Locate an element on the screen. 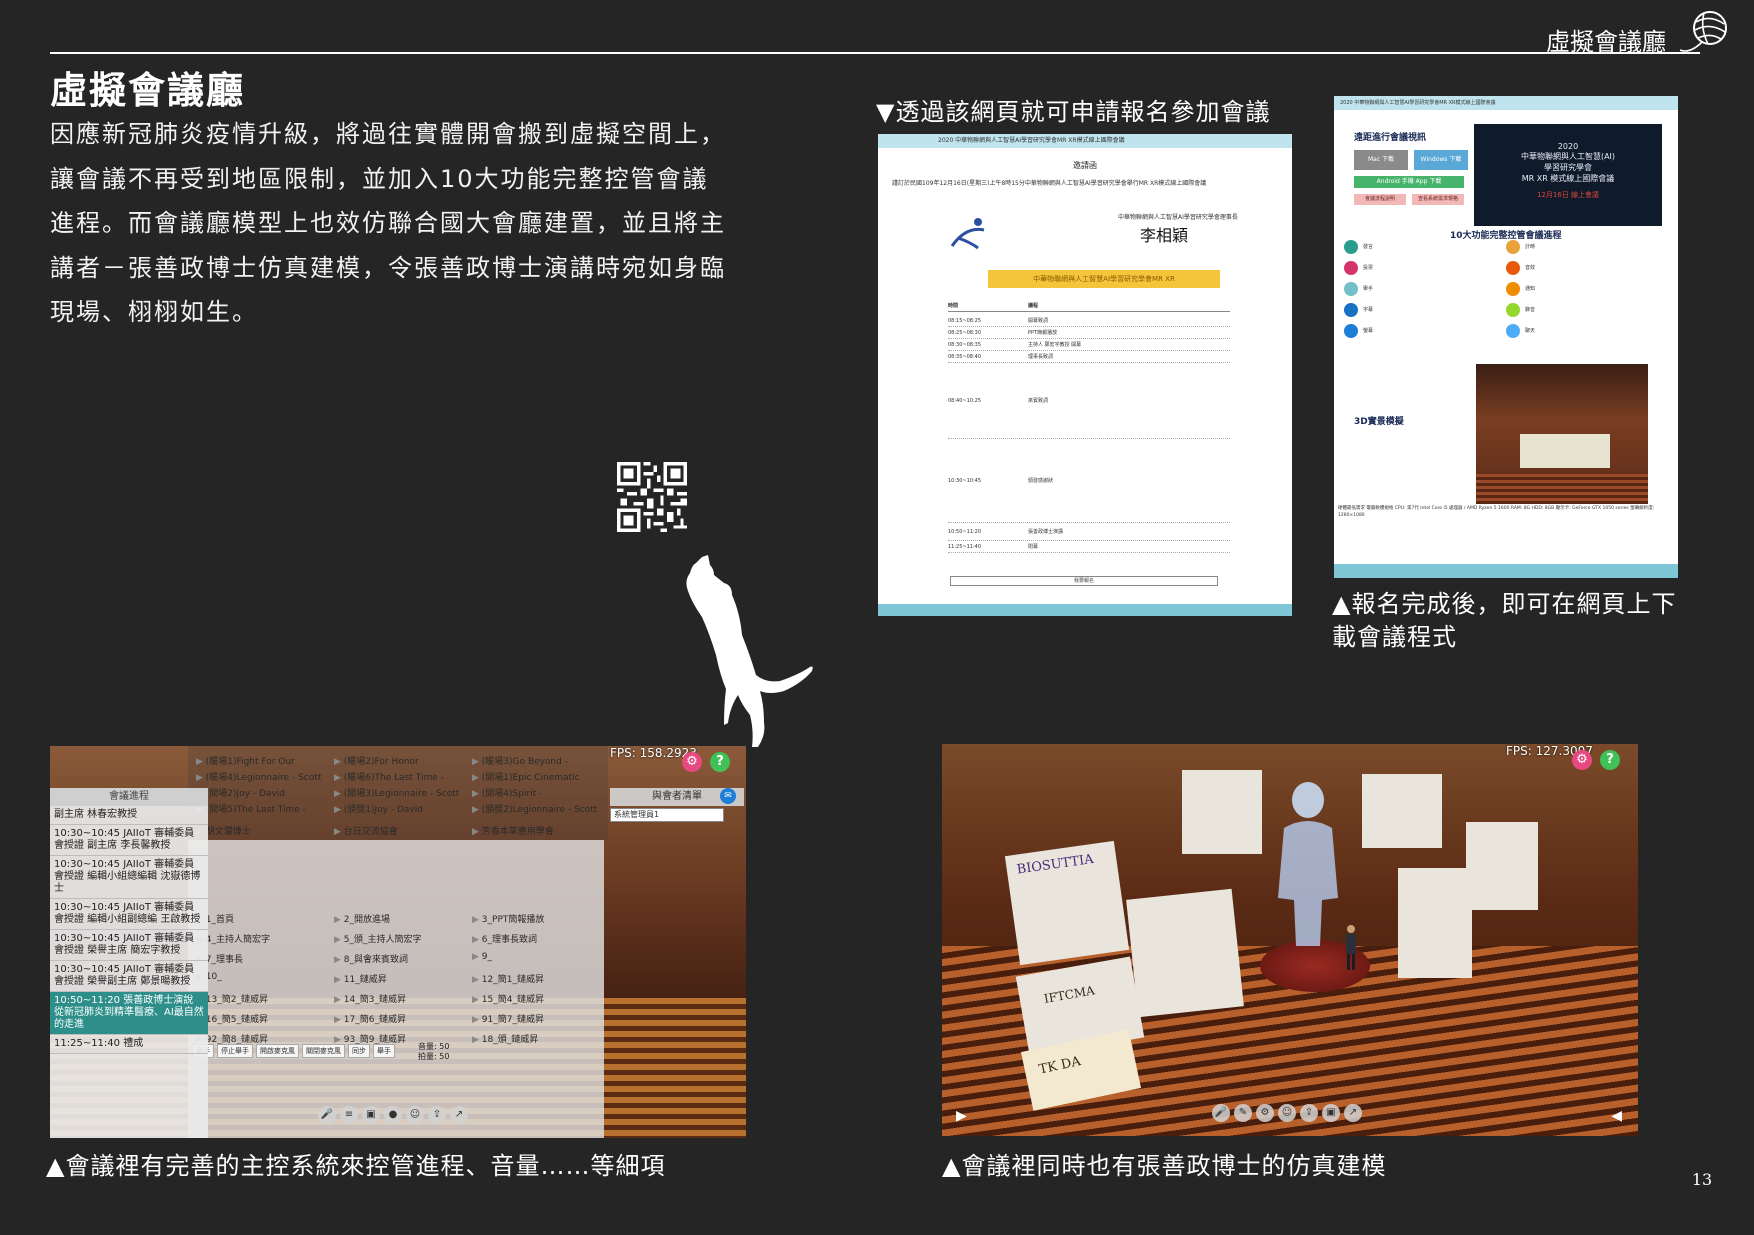  list-item: 聊天 is located at coordinates (1587, 330).